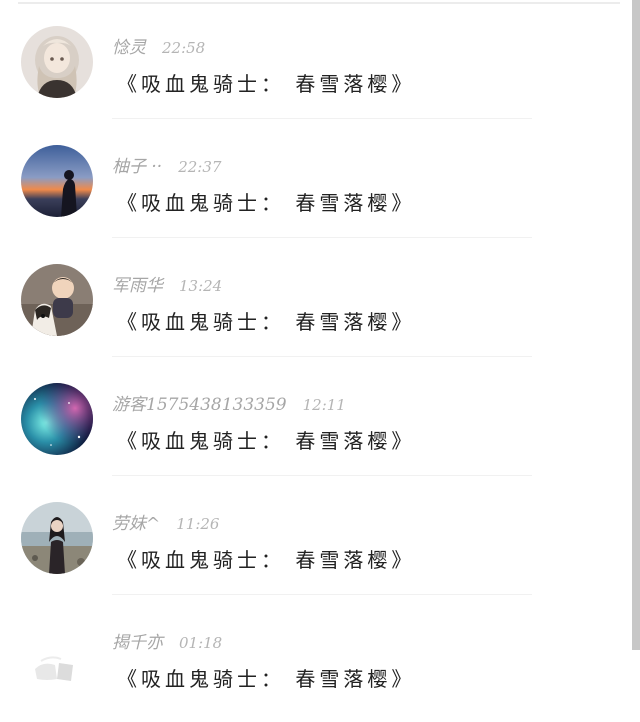 Image resolution: width=640 pixels, height=722 pixels. I want to click on child-with-dog-avatar, so click(57, 300).